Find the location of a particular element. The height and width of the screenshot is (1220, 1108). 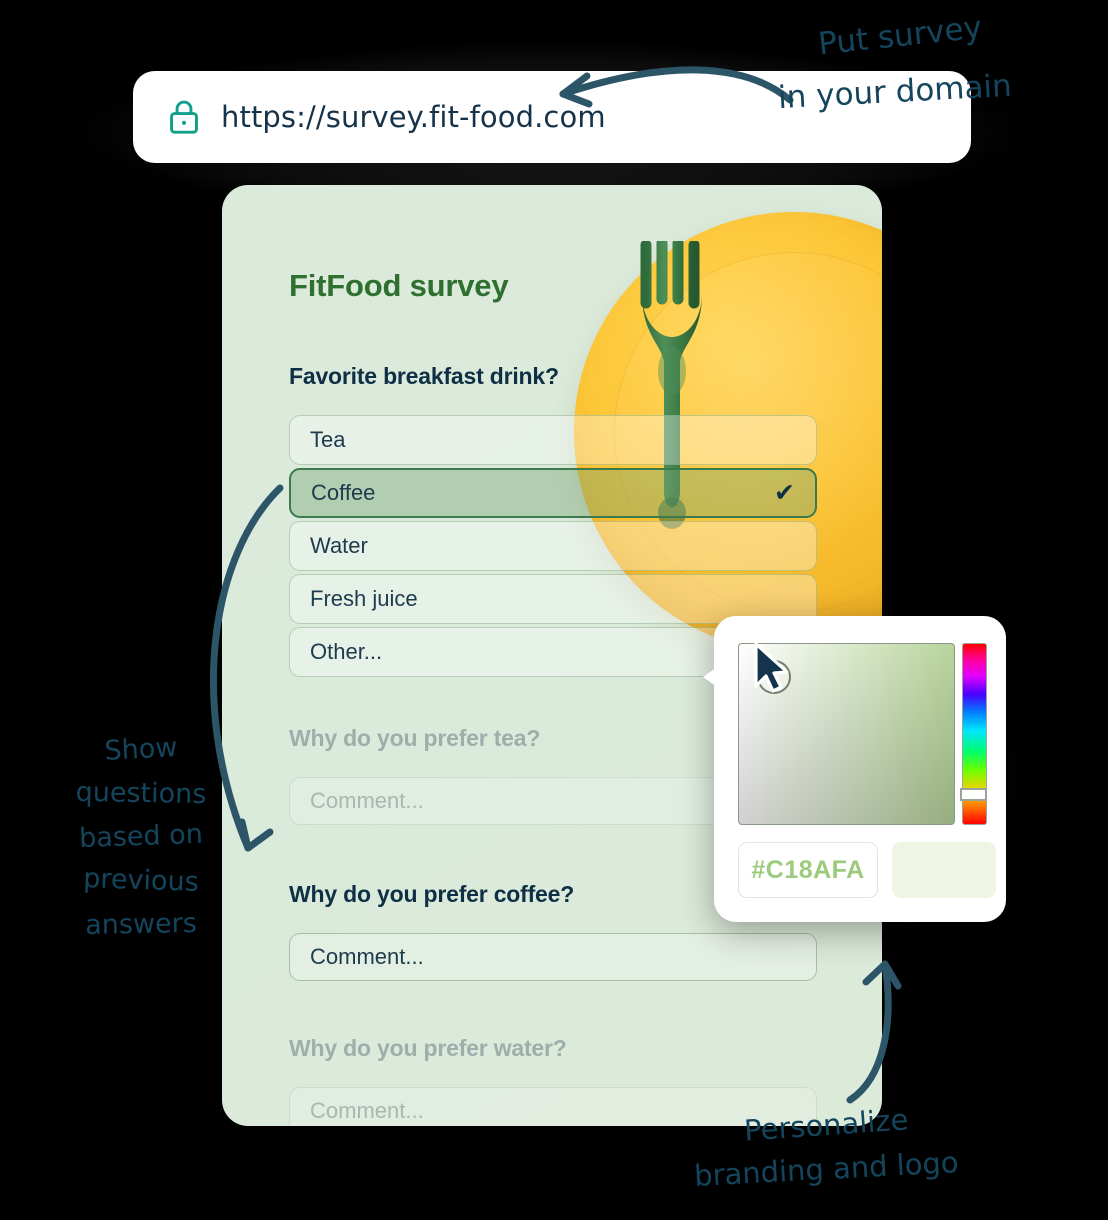

option-tea: Tea is located at coordinates (553, 440).